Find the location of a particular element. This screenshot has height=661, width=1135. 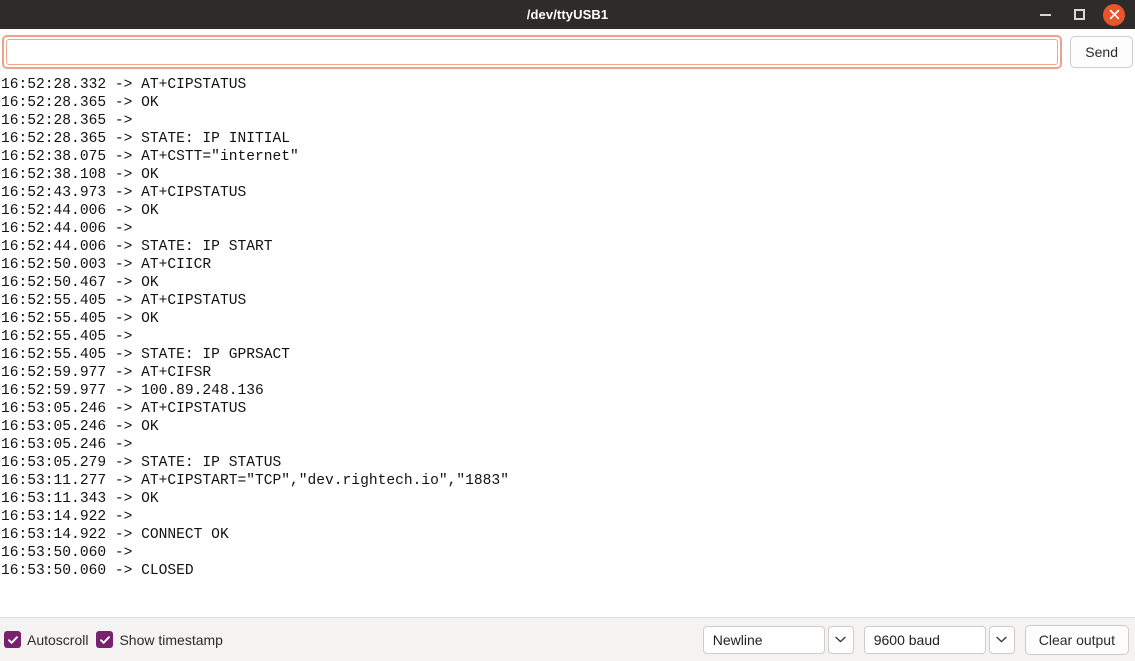

minimize-icon is located at coordinates (1045, 14).